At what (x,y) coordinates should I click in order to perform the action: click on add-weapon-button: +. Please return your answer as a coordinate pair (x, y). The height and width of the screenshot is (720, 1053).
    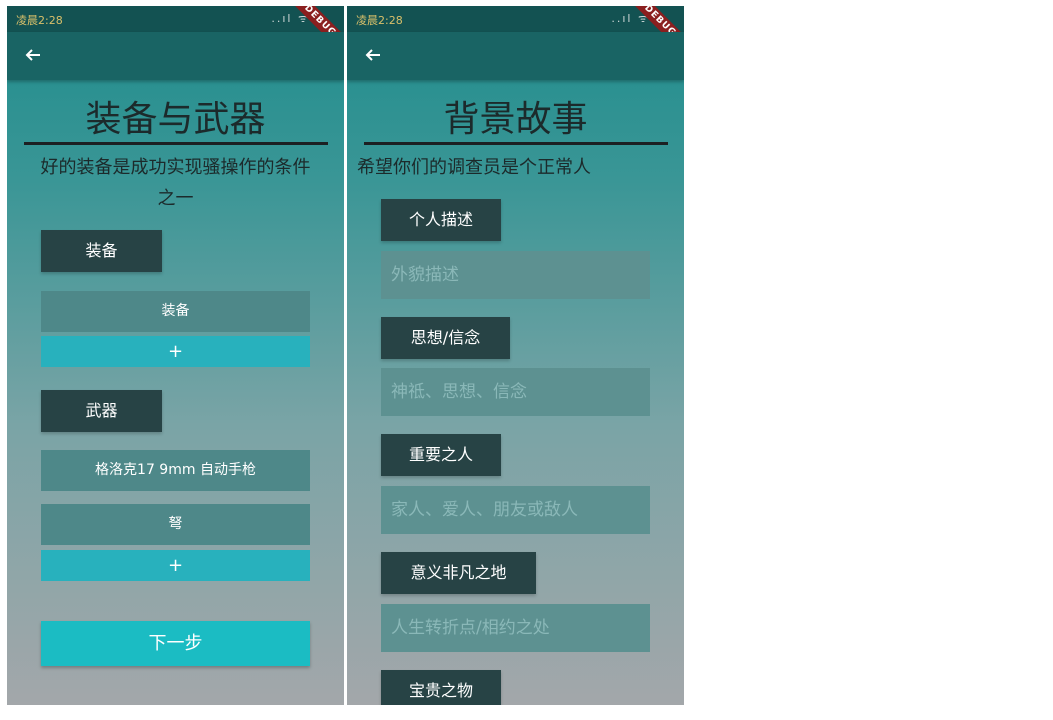
    Looking at the image, I should click on (175, 565).